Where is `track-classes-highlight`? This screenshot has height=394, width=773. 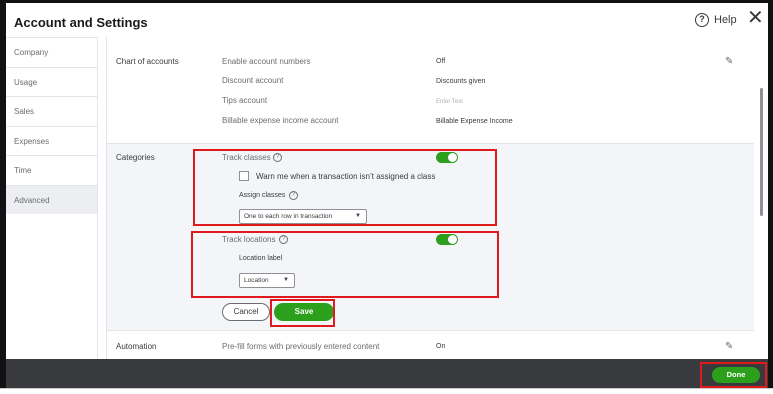
track-classes-highlight is located at coordinates (345, 187).